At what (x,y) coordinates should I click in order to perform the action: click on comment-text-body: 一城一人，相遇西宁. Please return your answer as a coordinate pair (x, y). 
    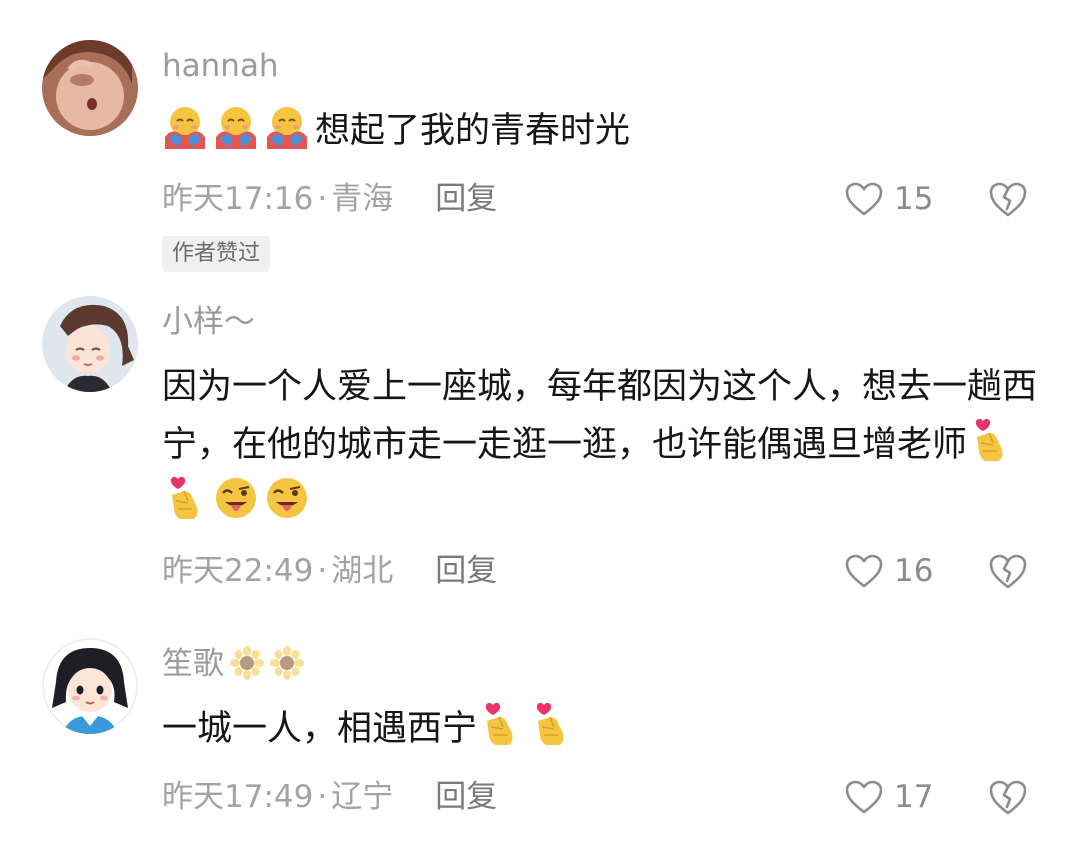
    Looking at the image, I should click on (320, 729).